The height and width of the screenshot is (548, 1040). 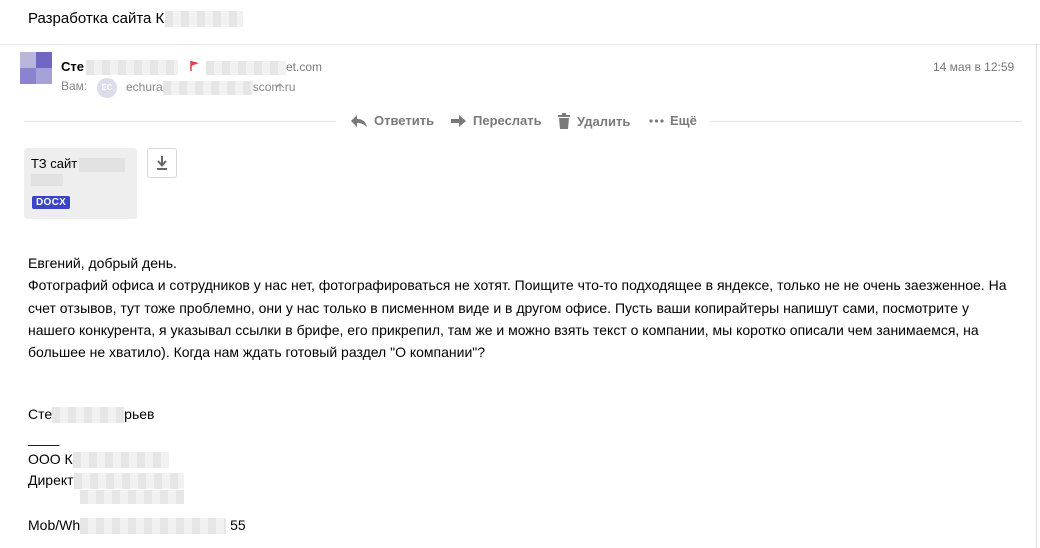 What do you see at coordinates (194, 66) in the screenshot?
I see `external-sender-icon` at bounding box center [194, 66].